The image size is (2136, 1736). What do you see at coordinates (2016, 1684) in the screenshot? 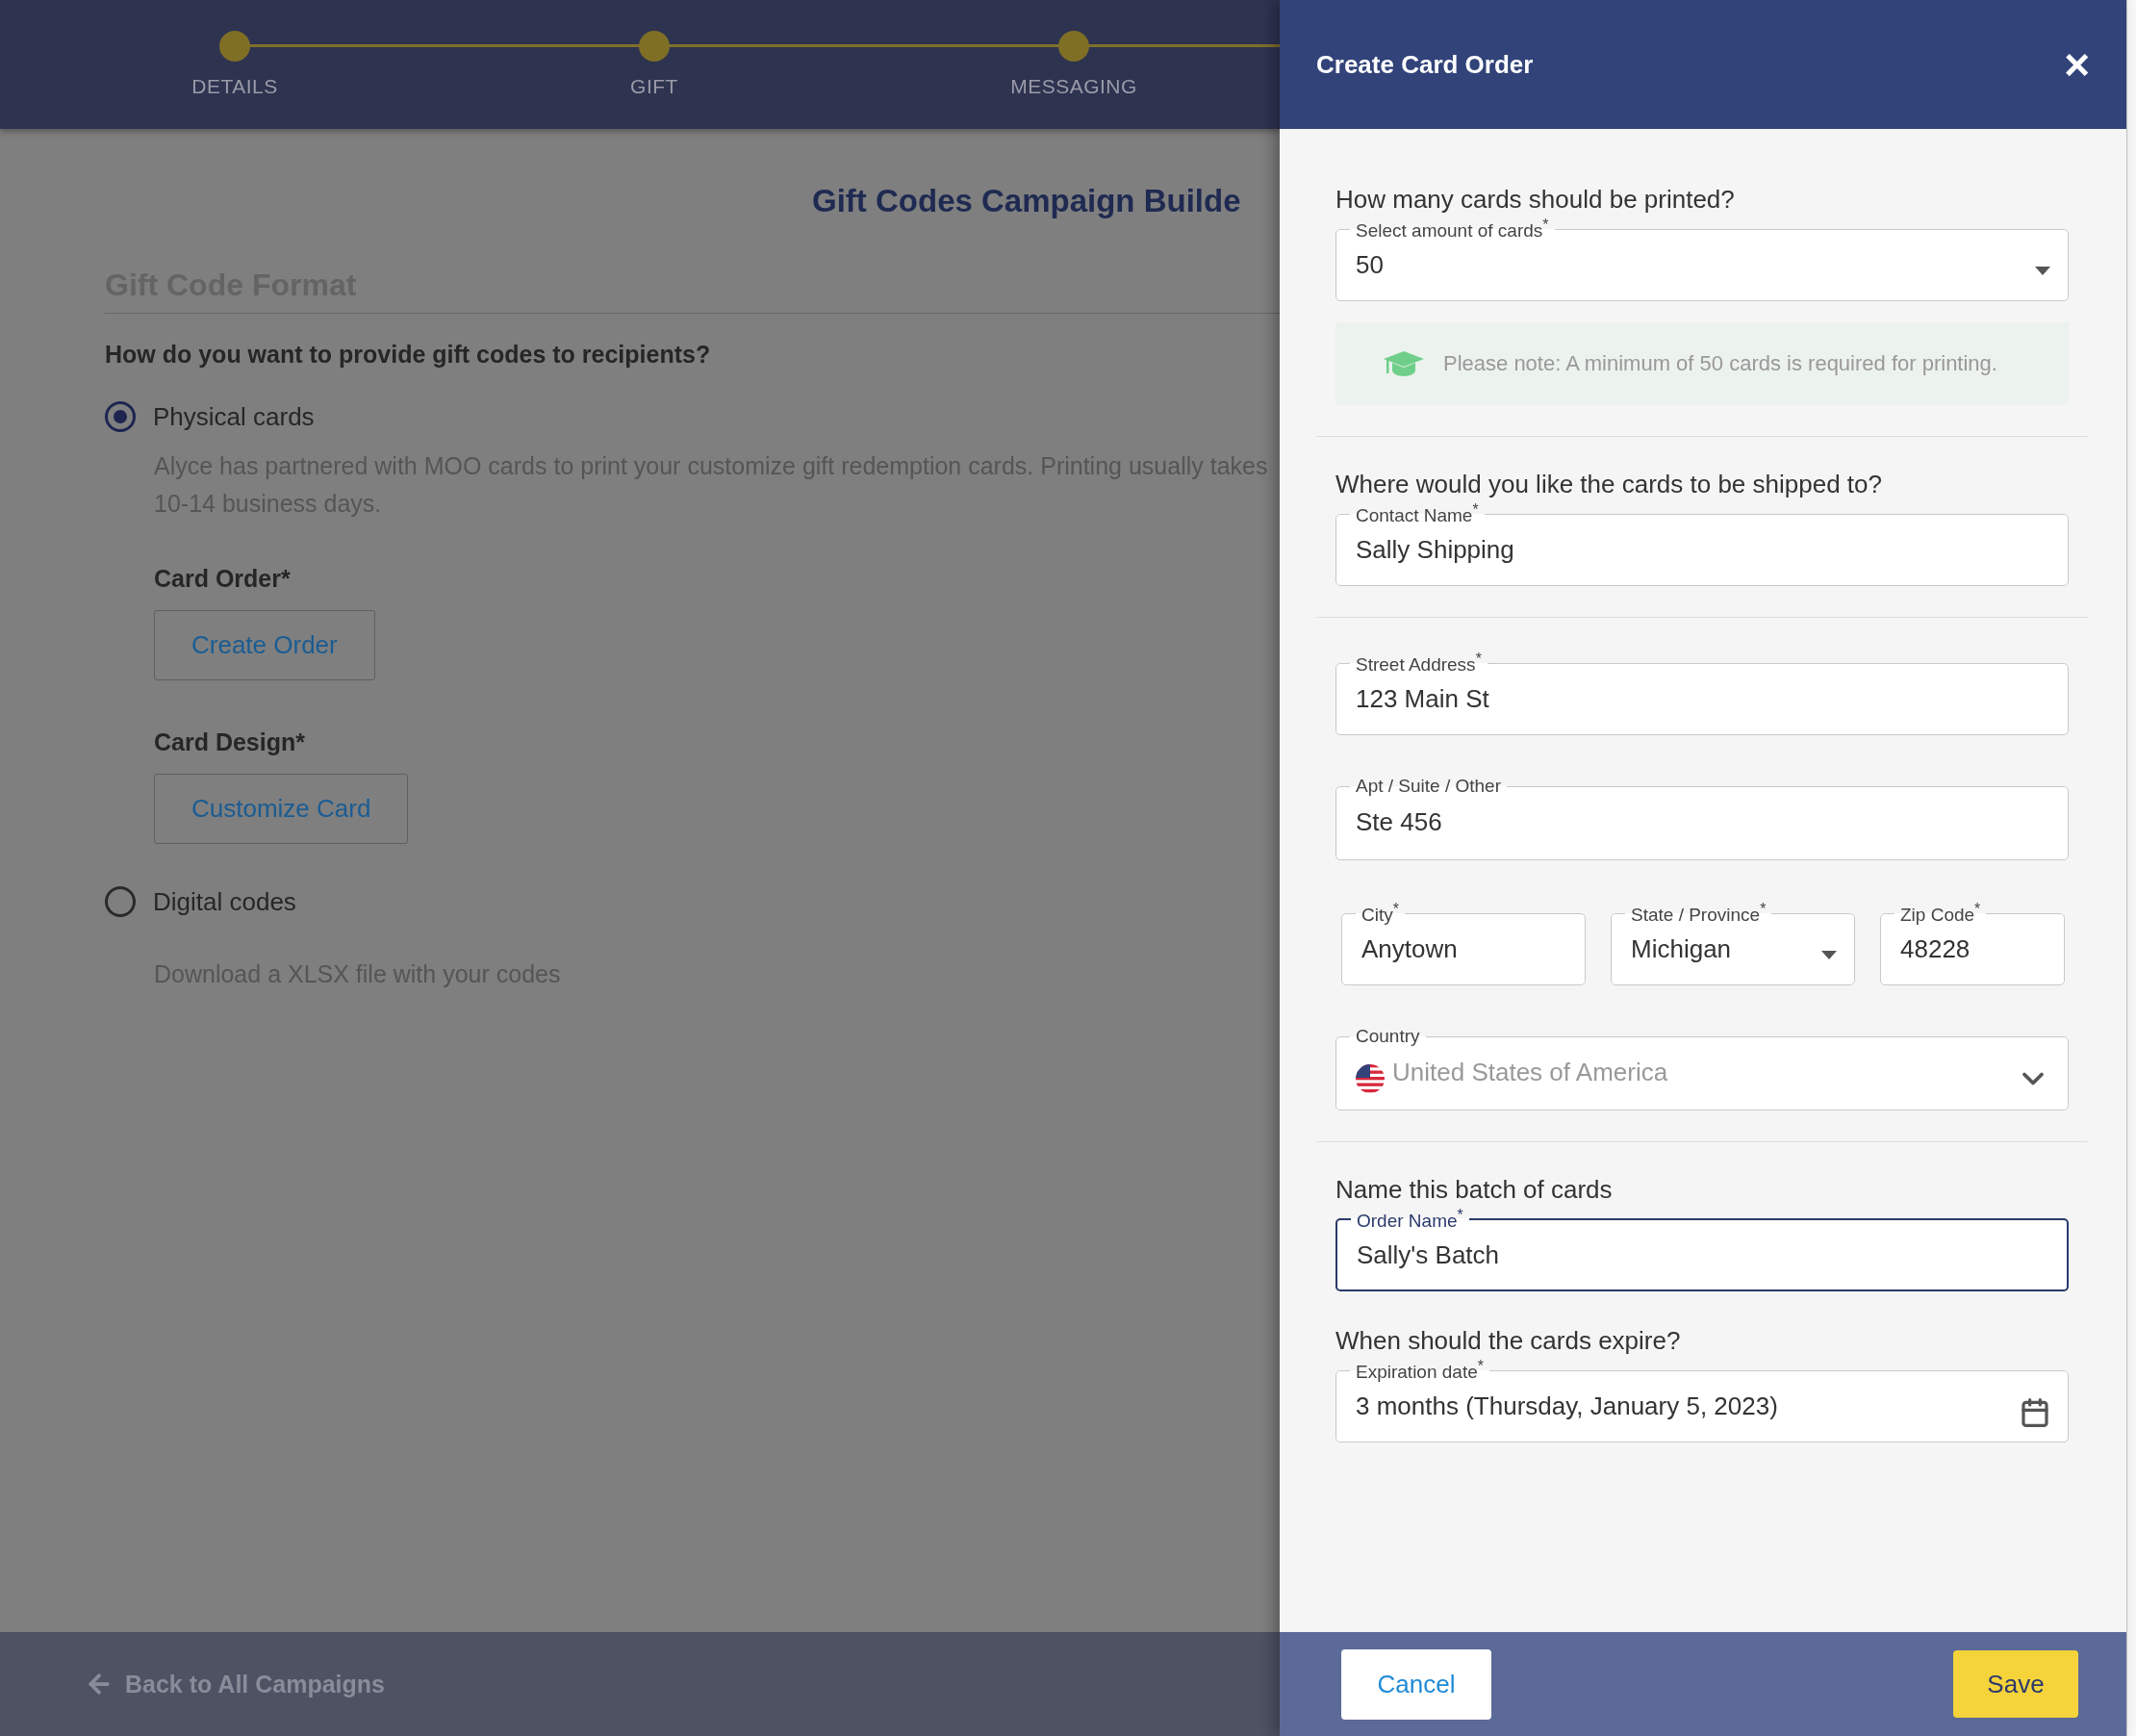
I see `save-button: Save` at bounding box center [2016, 1684].